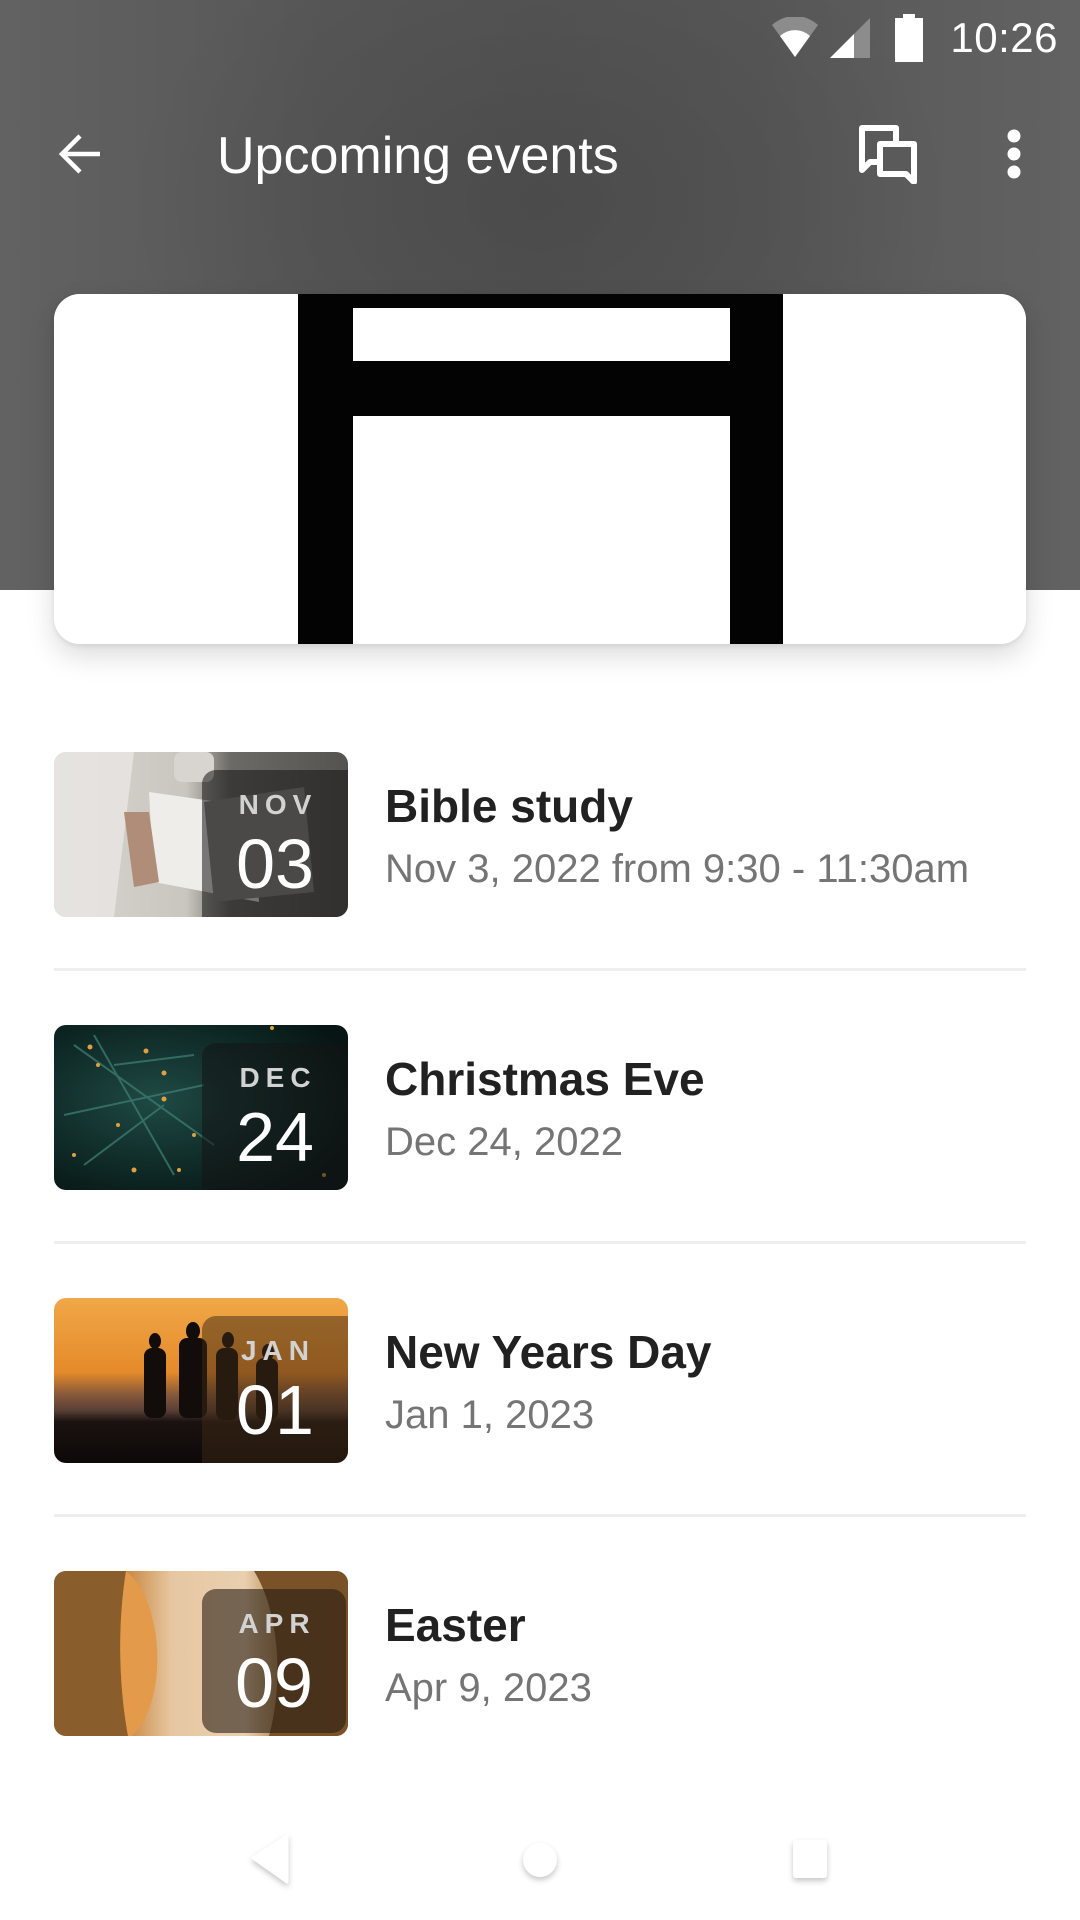  Describe the element at coordinates (201, 1107) in the screenshot. I see `event-thumbnail: DEC 24` at that location.